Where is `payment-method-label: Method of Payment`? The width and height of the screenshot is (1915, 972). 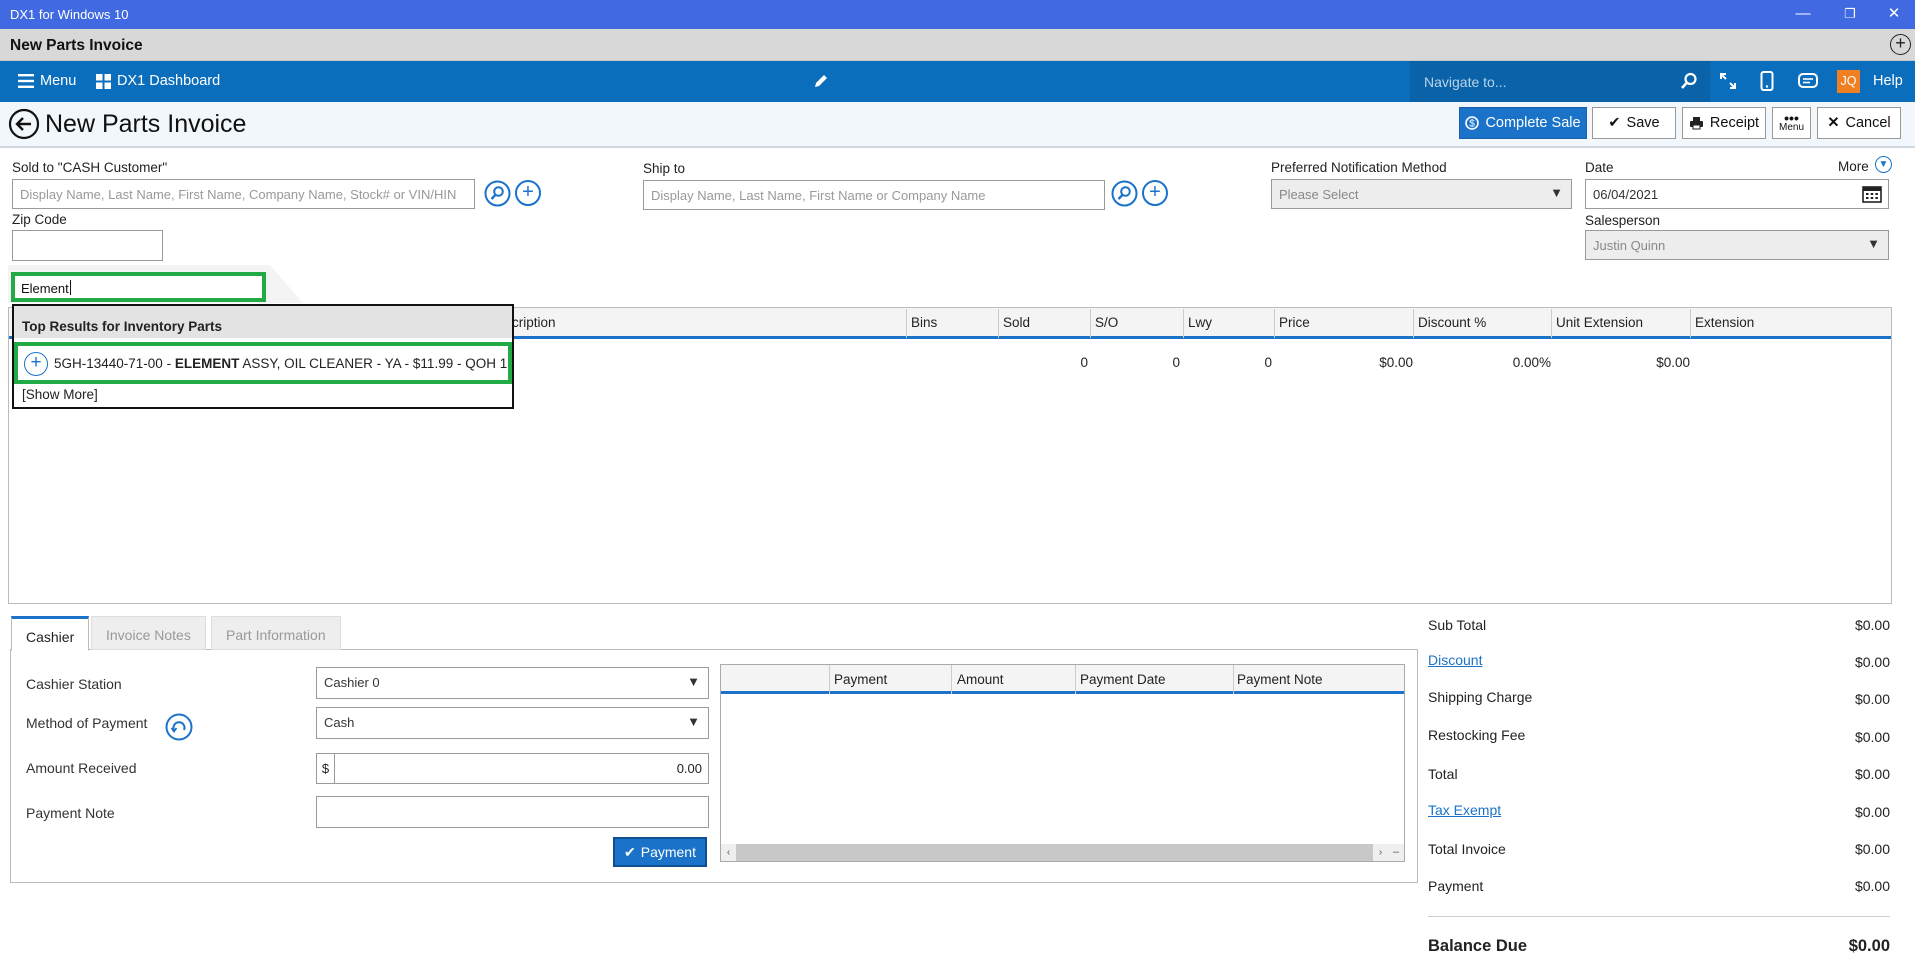
payment-method-label: Method of Payment is located at coordinates (87, 723).